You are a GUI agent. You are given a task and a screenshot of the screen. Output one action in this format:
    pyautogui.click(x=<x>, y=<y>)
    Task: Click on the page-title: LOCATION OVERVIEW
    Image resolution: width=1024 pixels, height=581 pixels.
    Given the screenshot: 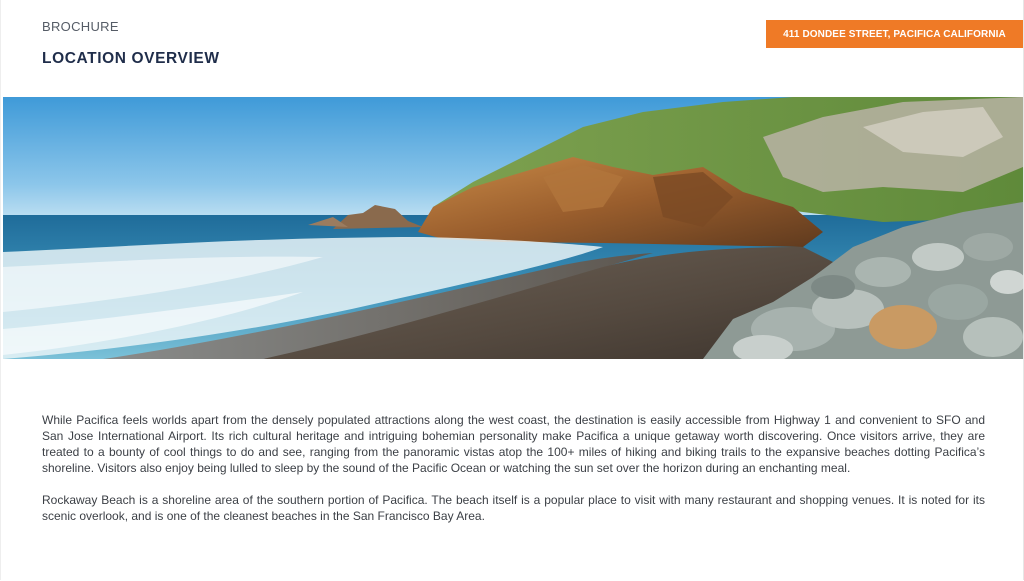 What is the action you would take?
    pyautogui.click(x=131, y=58)
    